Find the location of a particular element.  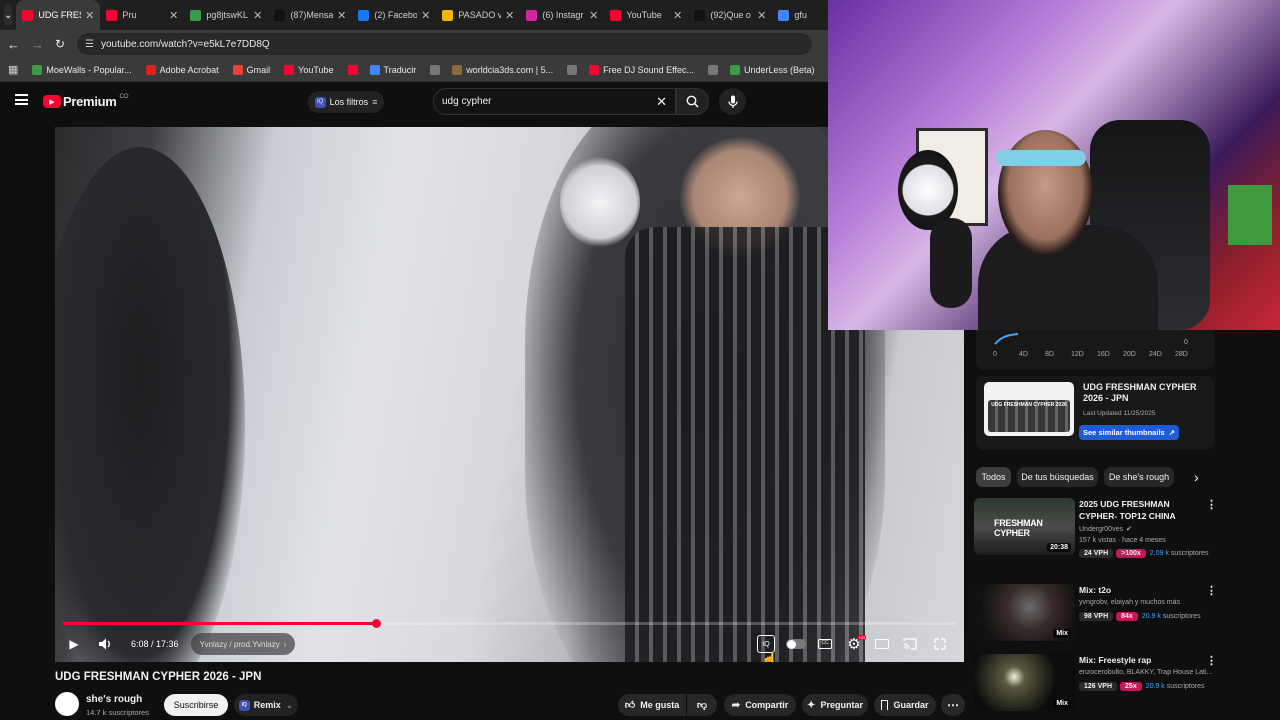

tab-favicon-icon is located at coordinates (532, 15).